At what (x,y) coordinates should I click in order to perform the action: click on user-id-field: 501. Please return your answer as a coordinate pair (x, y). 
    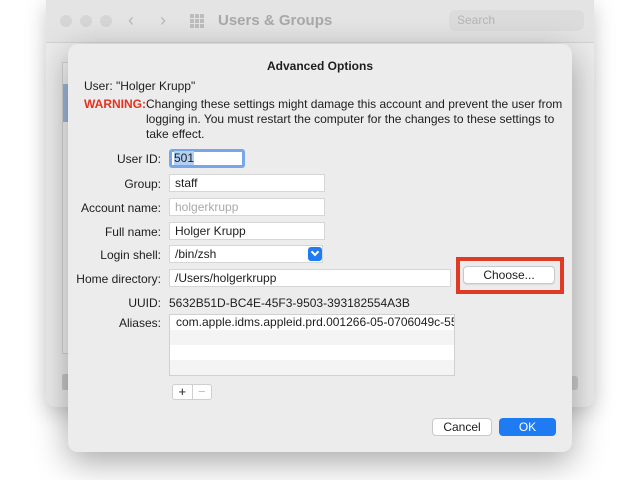
    Looking at the image, I should click on (207, 158).